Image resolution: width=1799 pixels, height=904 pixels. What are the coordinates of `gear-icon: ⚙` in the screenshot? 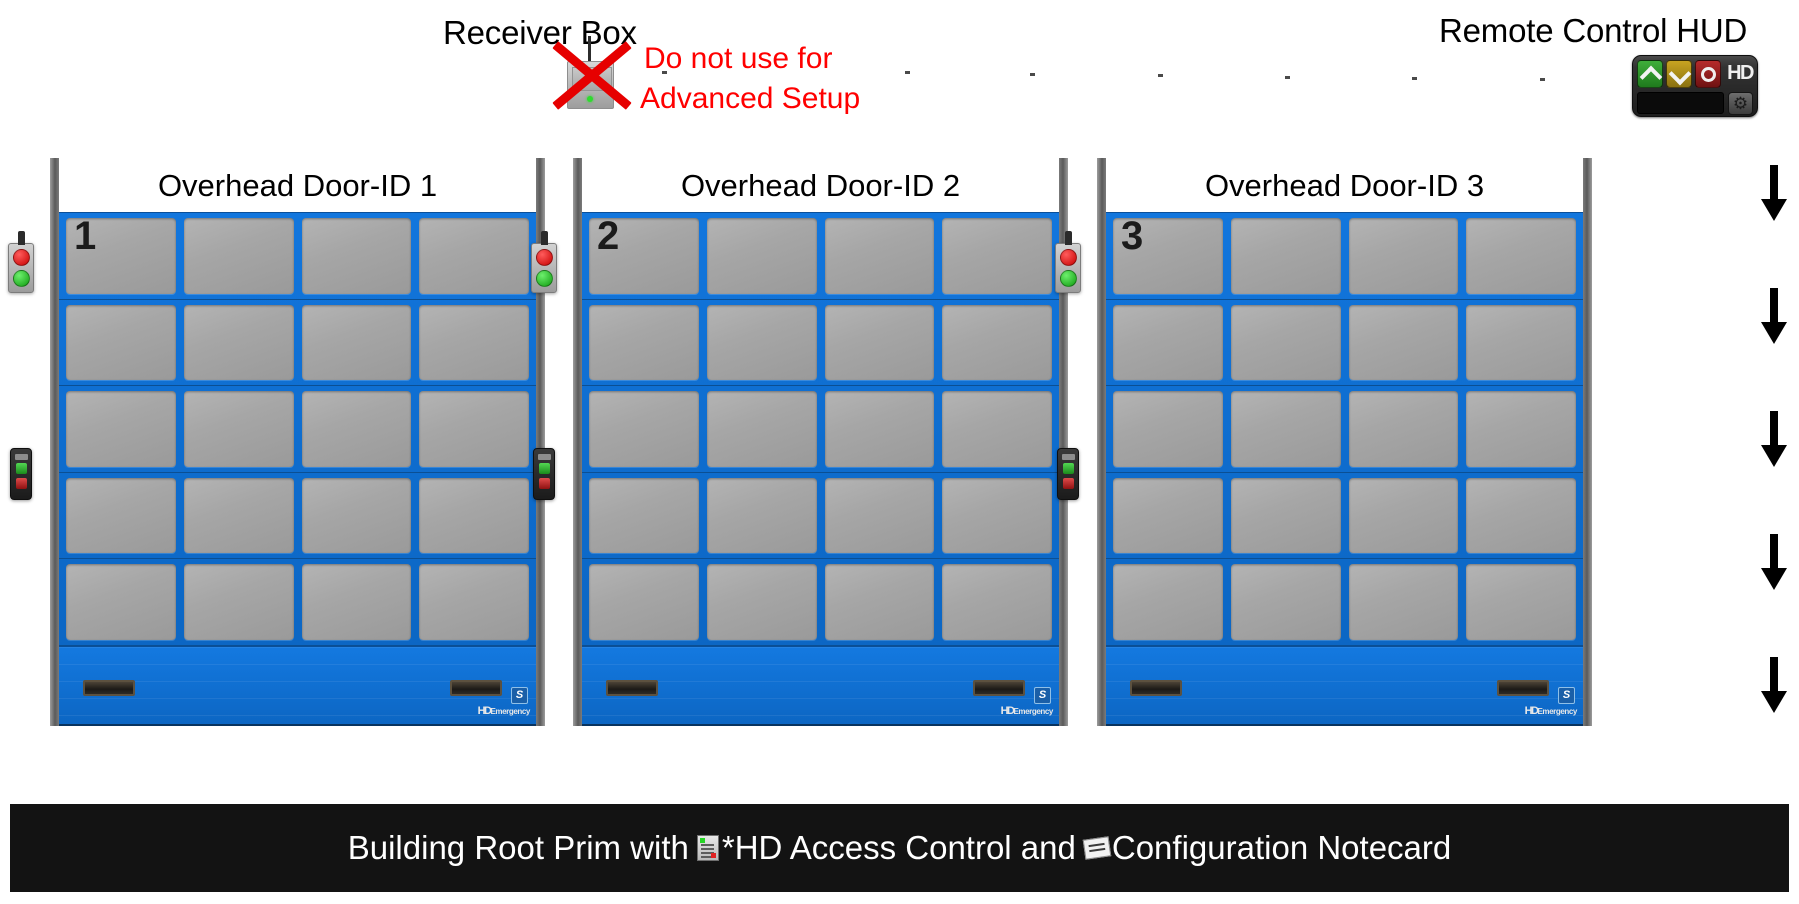 It's located at (1740, 103).